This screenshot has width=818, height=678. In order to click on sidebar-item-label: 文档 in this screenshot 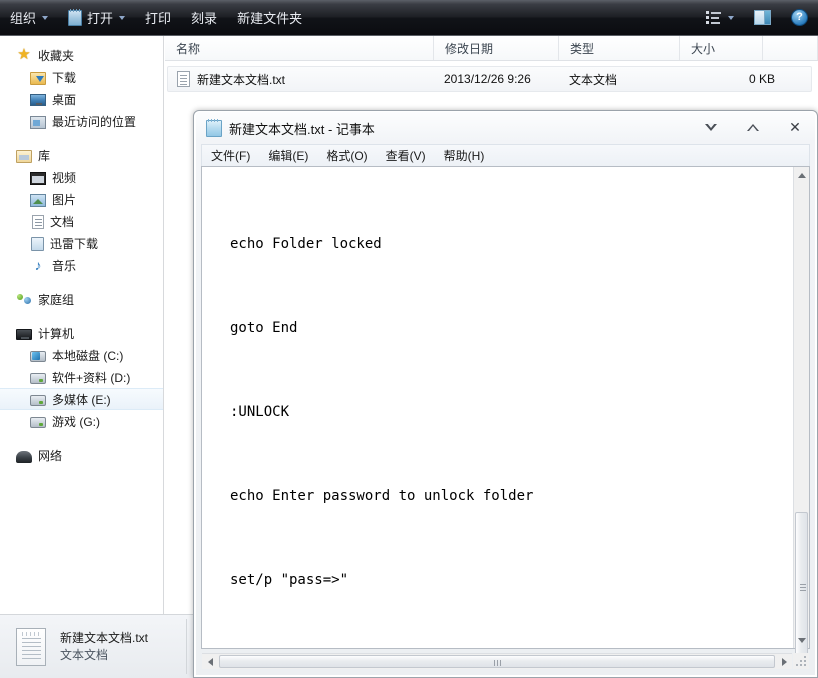, I will do `click(62, 221)`.